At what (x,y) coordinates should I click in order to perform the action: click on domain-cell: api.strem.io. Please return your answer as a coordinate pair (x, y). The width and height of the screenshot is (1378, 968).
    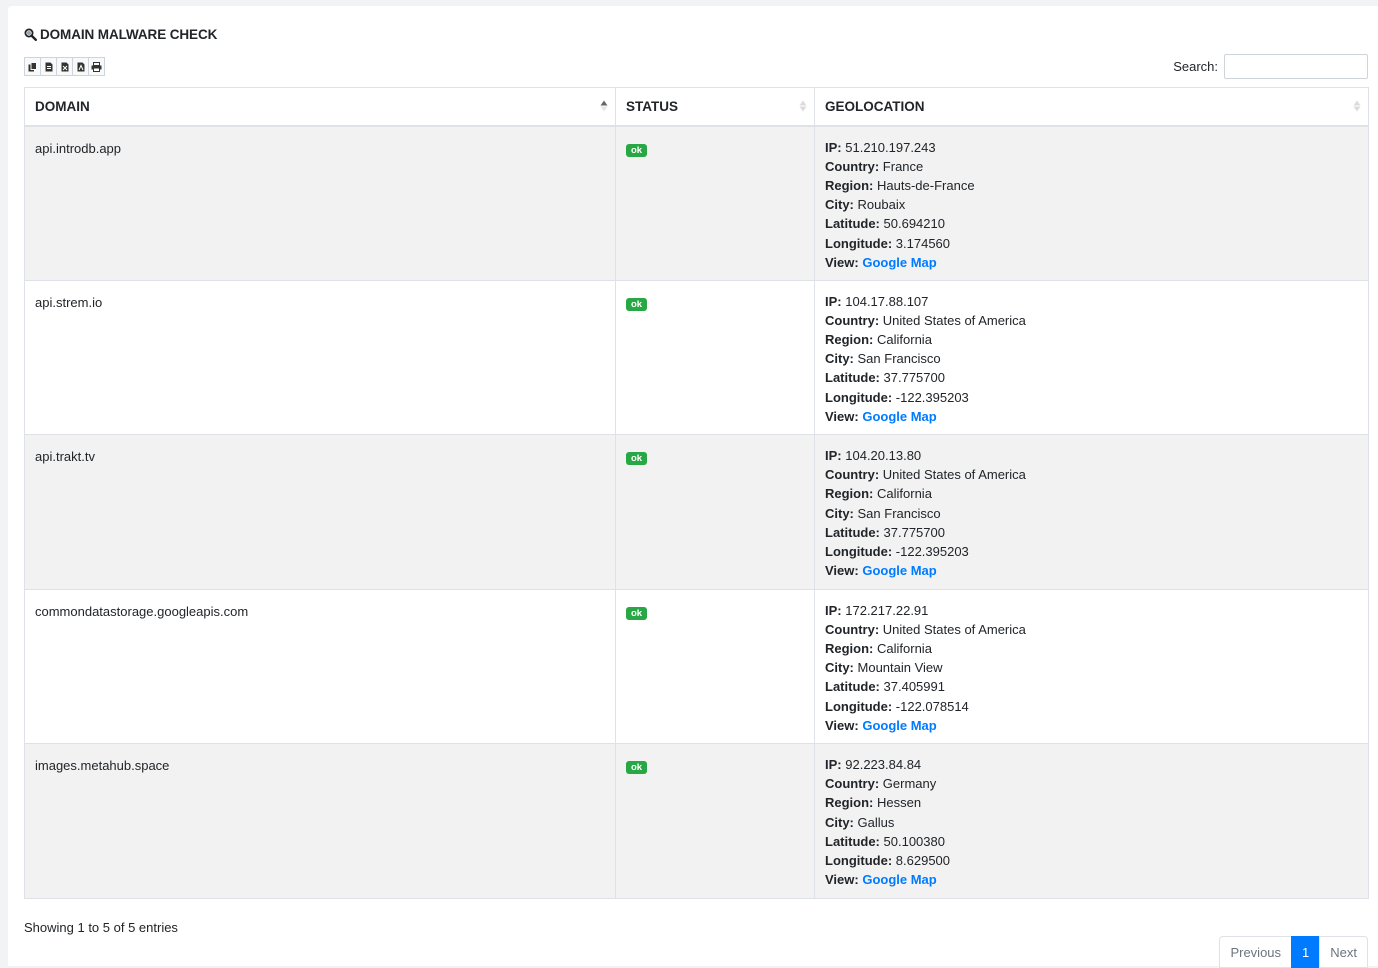
    Looking at the image, I should click on (320, 357).